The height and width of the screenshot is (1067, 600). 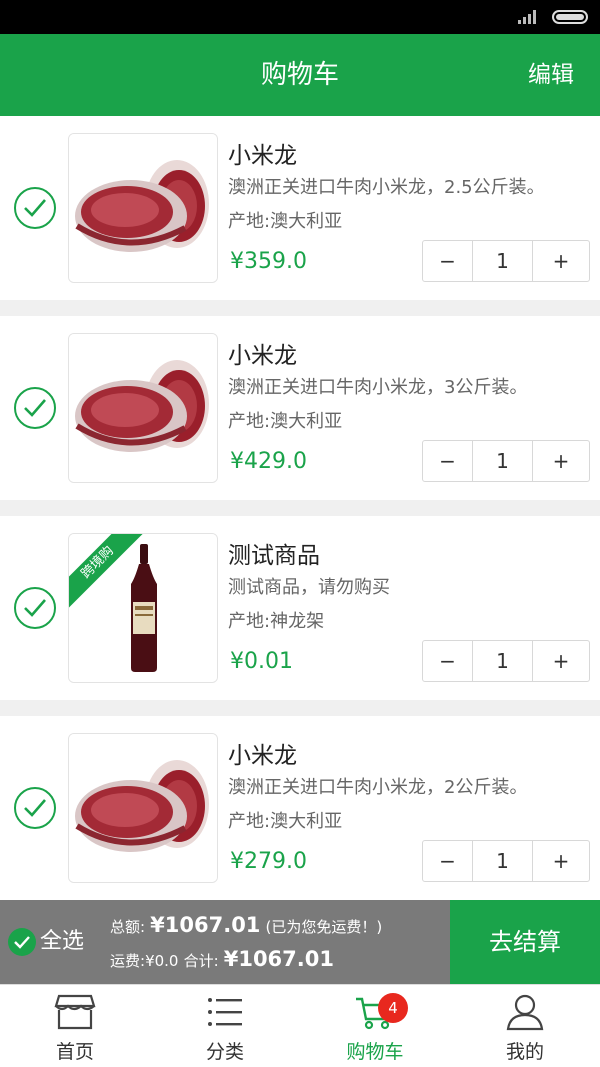 What do you see at coordinates (570, 17) in the screenshot?
I see `battery-icon` at bounding box center [570, 17].